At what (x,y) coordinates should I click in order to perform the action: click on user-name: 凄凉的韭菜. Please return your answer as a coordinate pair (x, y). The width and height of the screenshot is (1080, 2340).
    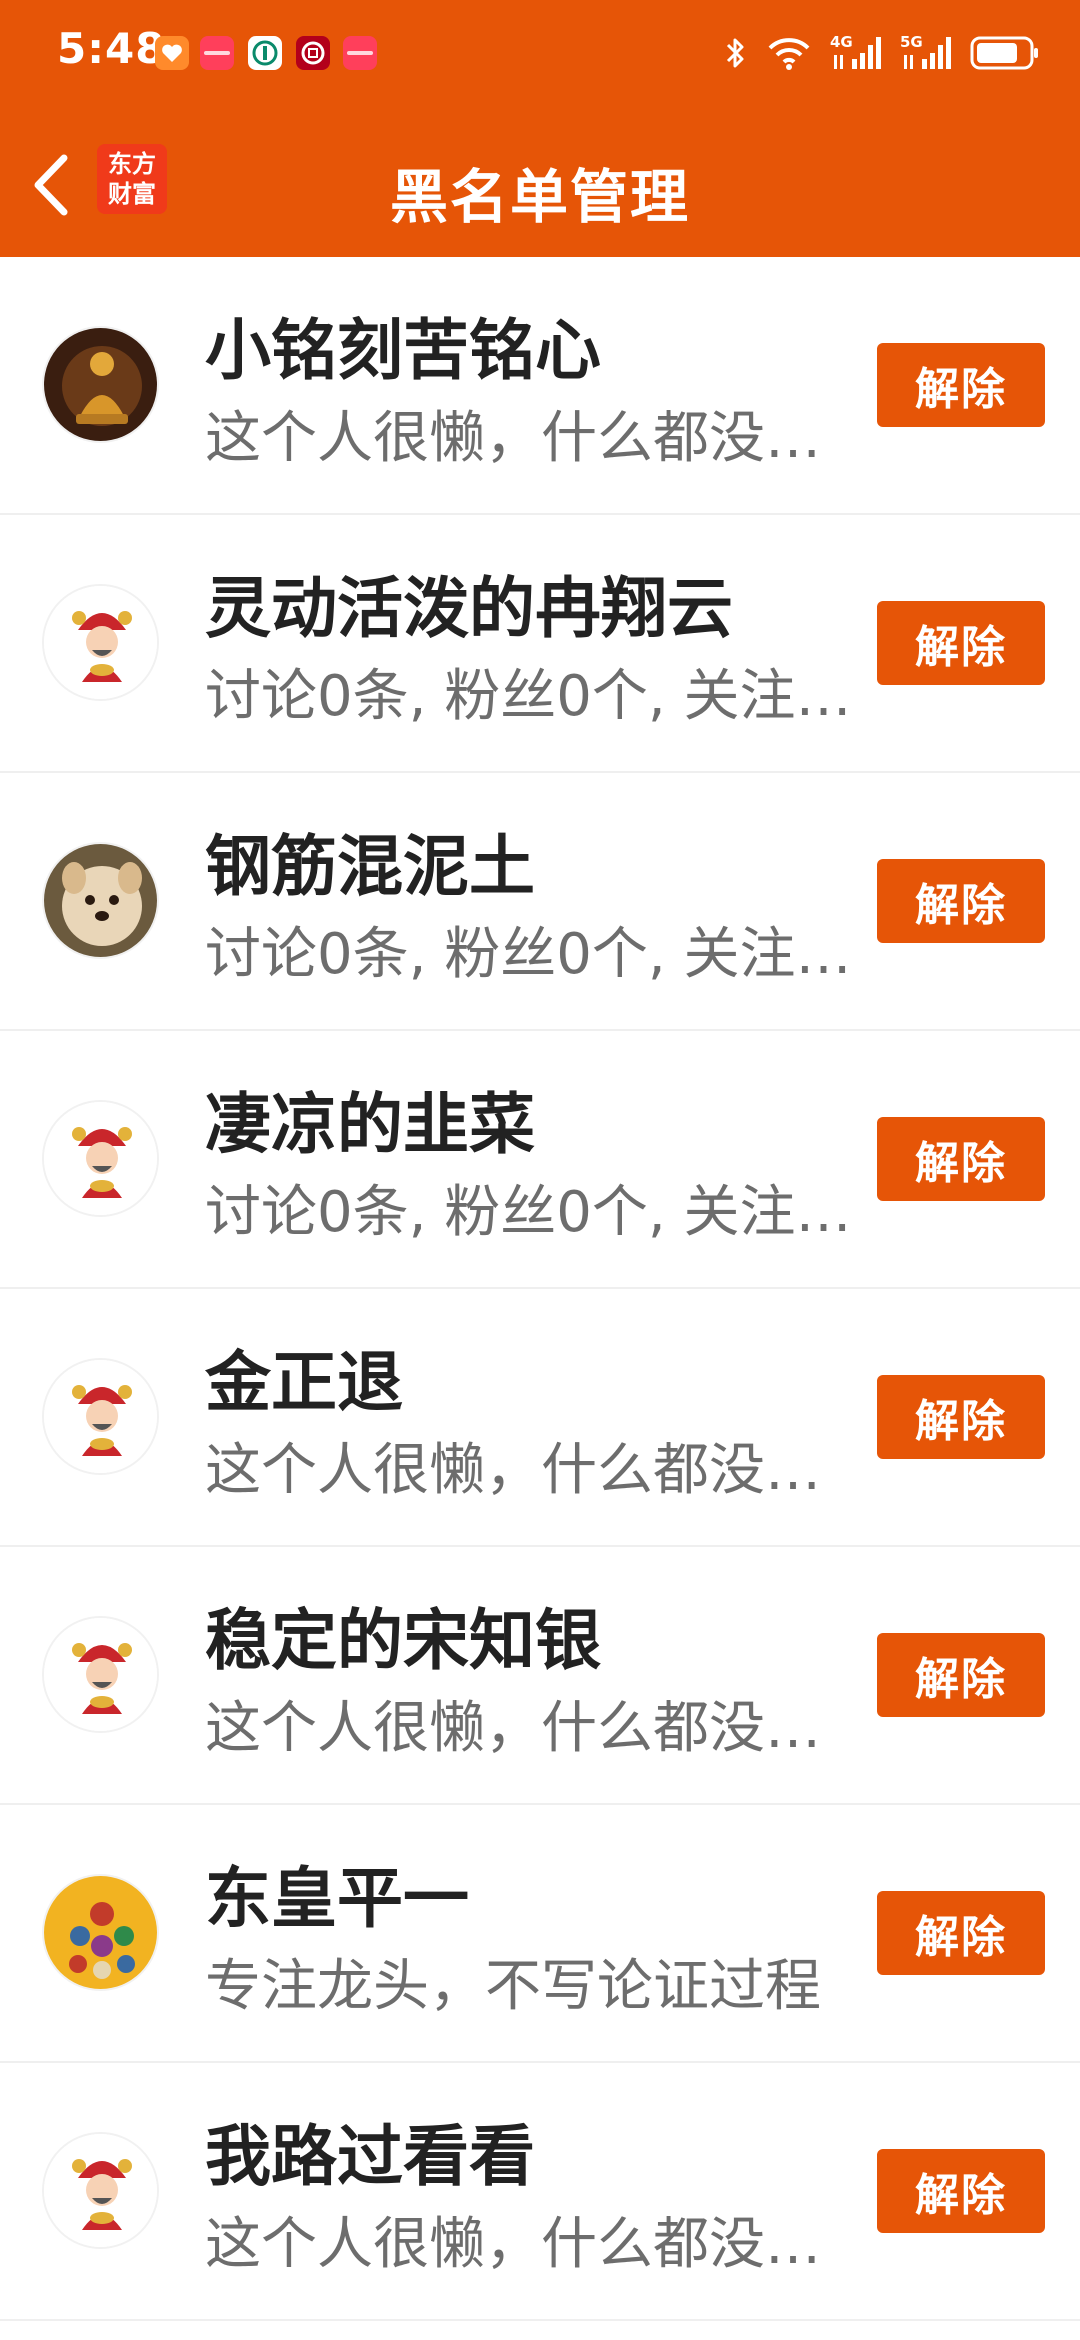
    Looking at the image, I should click on (370, 1119).